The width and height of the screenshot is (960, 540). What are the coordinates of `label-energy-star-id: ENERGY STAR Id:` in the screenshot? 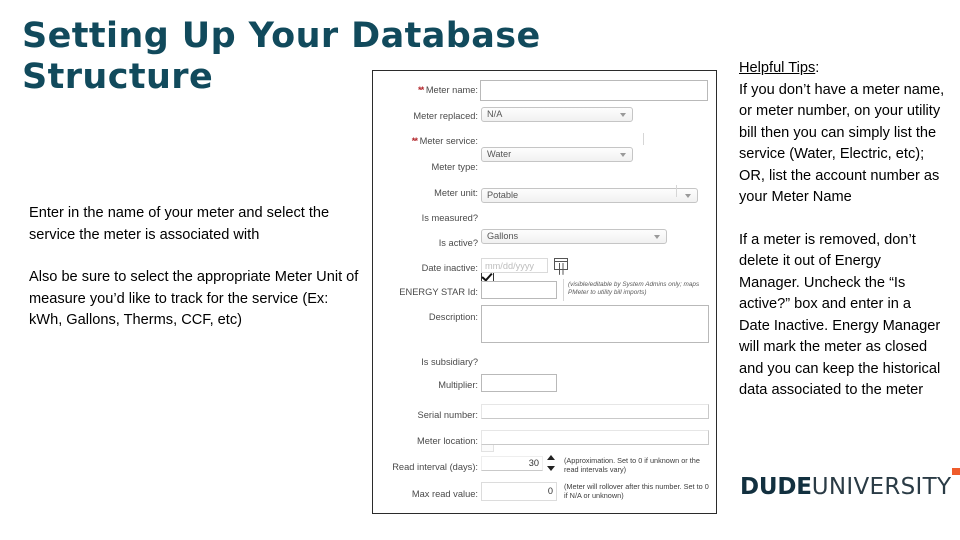 It's located at (438, 292).